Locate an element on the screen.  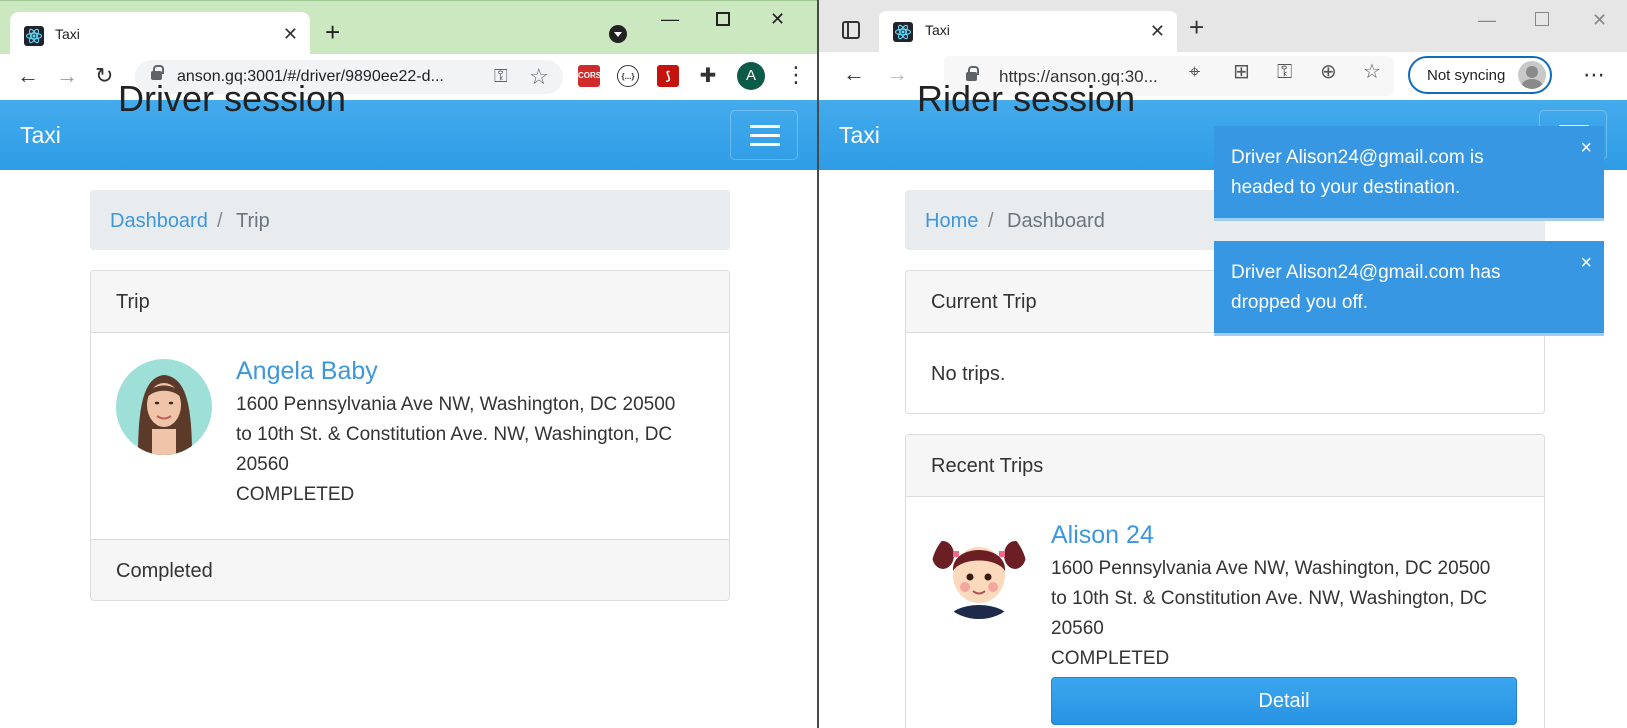
hamburger-menu-icon is located at coordinates (764, 135).